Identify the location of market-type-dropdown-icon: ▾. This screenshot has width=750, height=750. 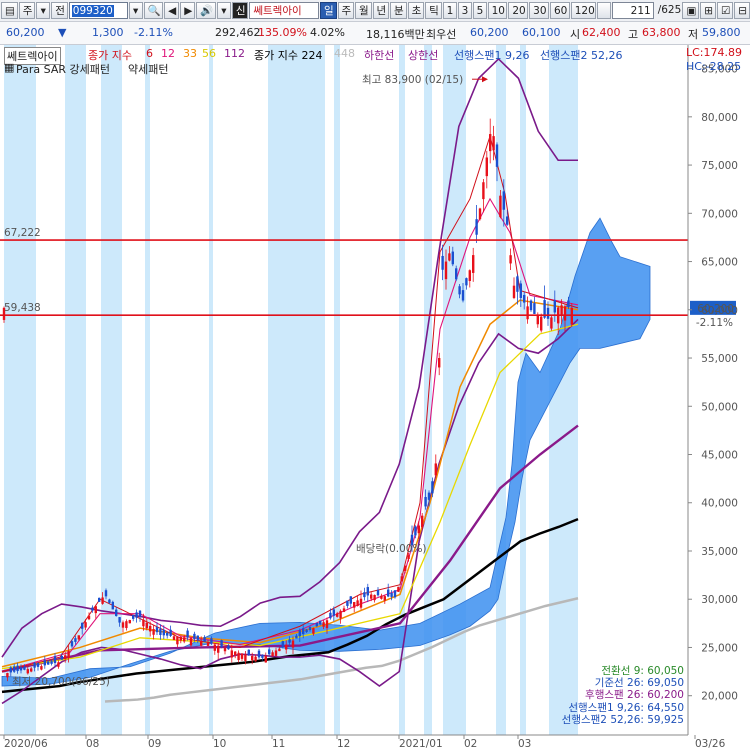
(43, 10).